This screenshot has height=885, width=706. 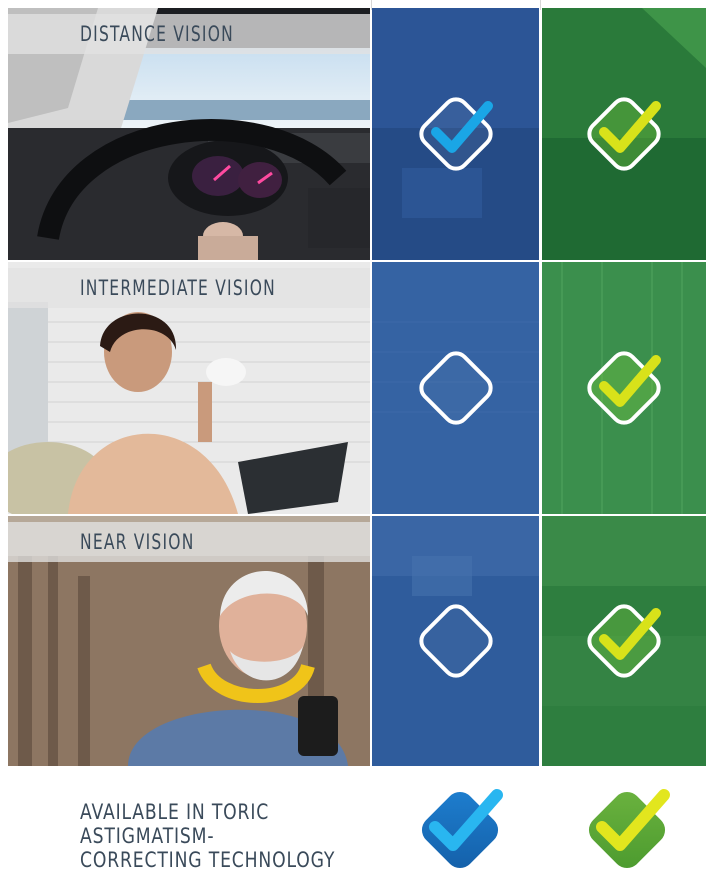 What do you see at coordinates (175, 824) in the screenshot?
I see `footer-line-1: AVAILABLE IN TORIC ASTIGMATISM-` at bounding box center [175, 824].